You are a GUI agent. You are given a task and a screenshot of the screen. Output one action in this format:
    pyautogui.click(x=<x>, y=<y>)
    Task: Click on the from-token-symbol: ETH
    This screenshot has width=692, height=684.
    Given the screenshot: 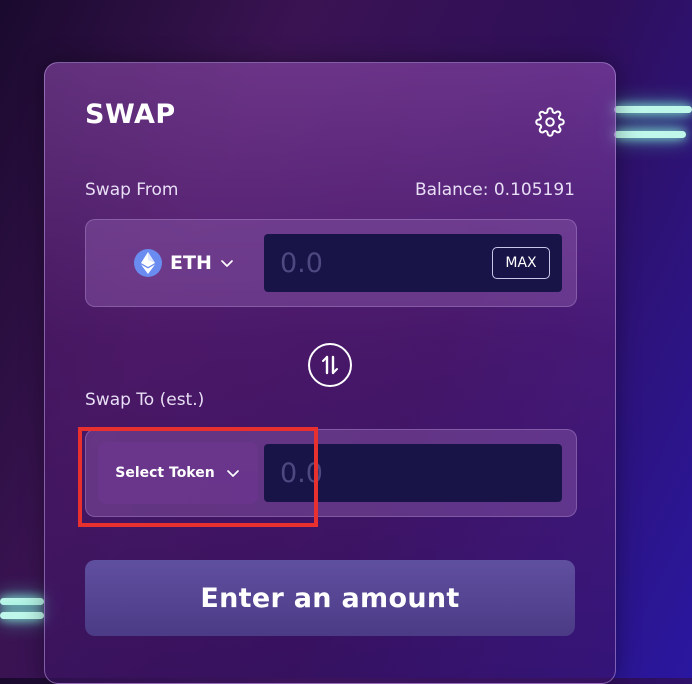 What is the action you would take?
    pyautogui.click(x=191, y=263)
    